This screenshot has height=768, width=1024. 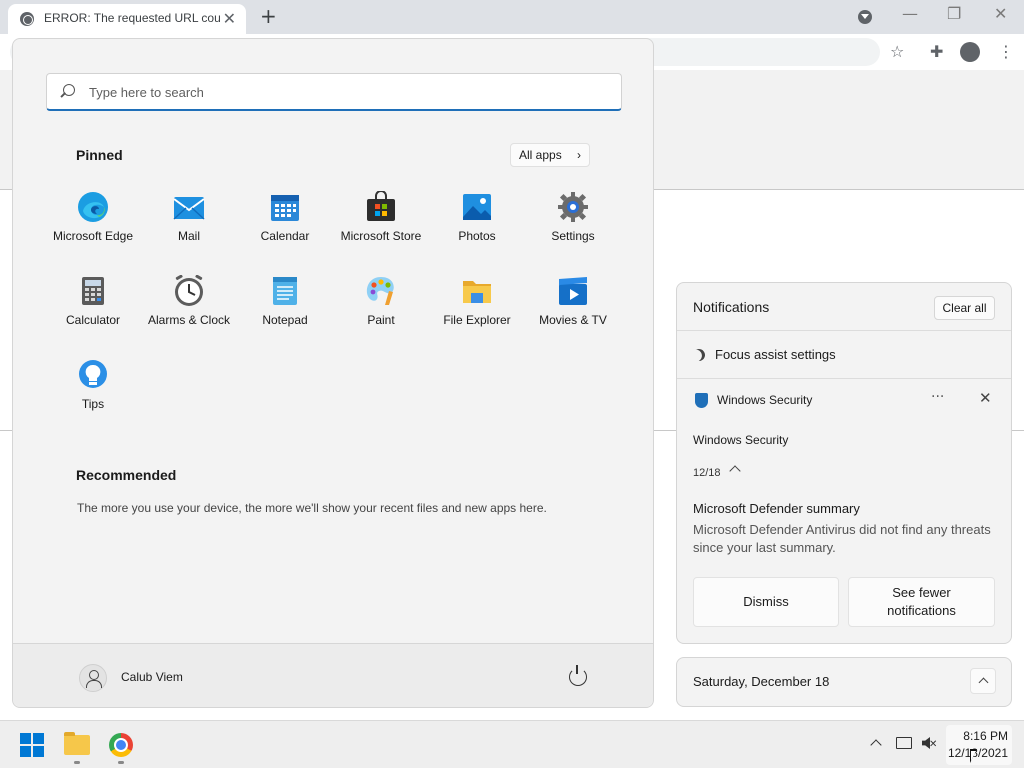 What do you see at coordinates (93, 236) in the screenshot?
I see `app-label: Microsoft Edge` at bounding box center [93, 236].